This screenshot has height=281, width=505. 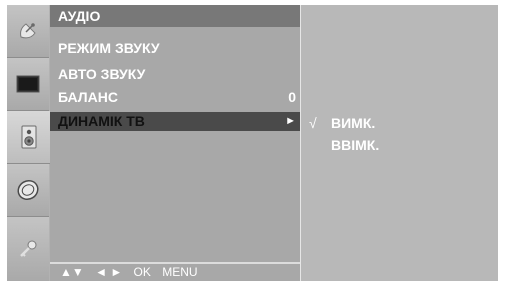 I want to click on monitor-icon, so click(x=28, y=84).